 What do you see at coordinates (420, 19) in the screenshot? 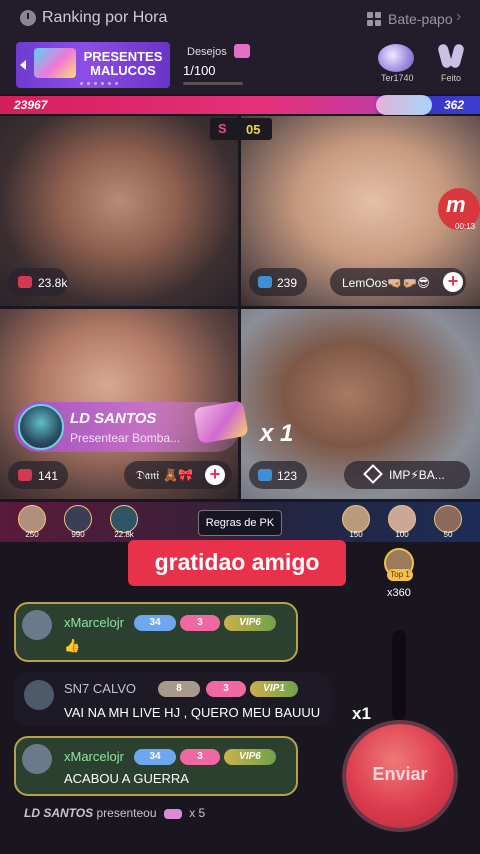
I see `chat-button: Bate-papo` at bounding box center [420, 19].